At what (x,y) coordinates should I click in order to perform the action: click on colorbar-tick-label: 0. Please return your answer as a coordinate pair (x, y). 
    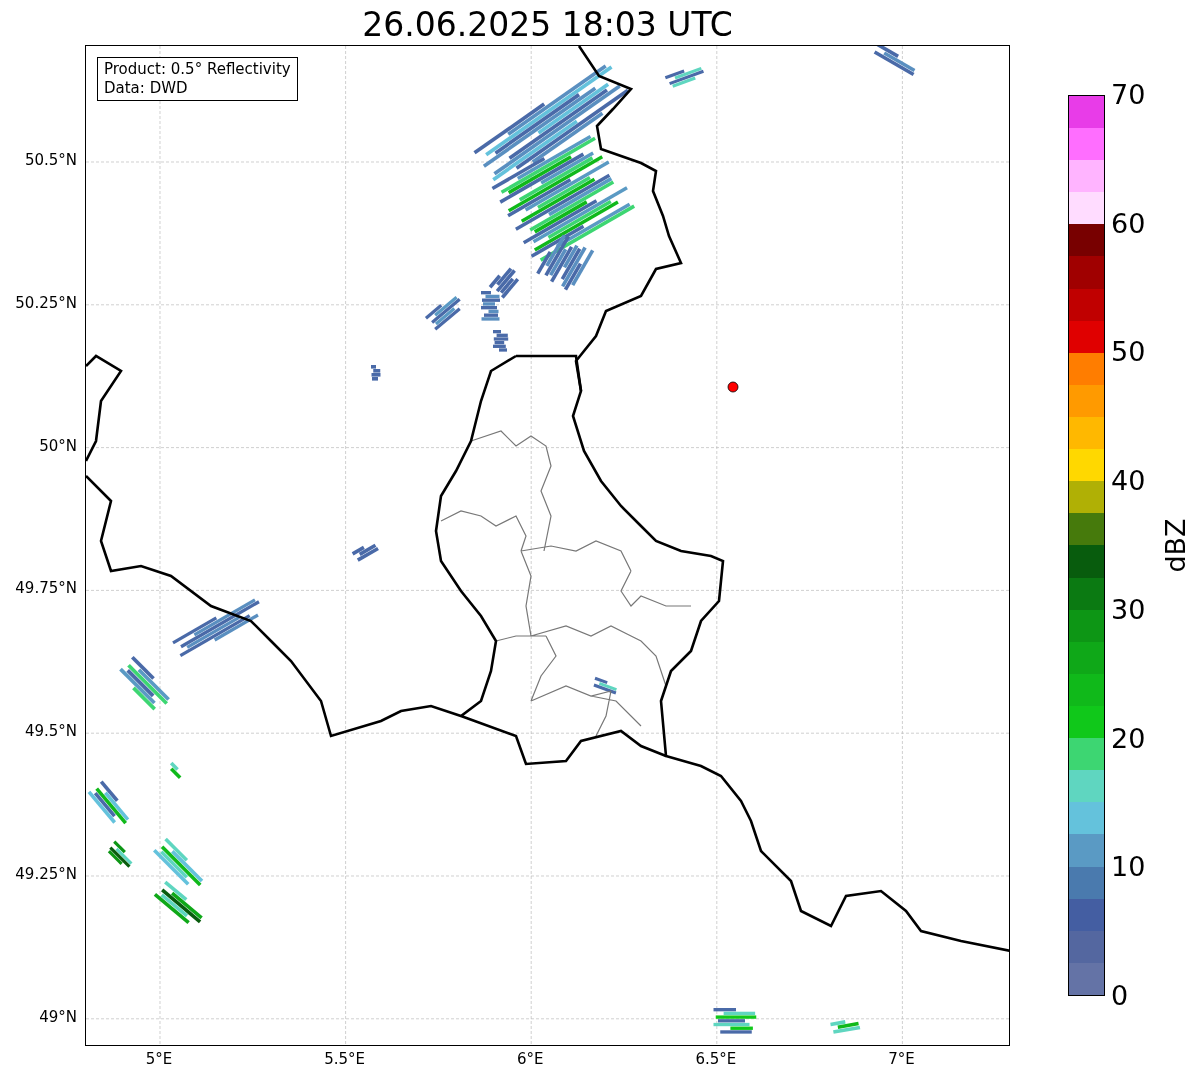
    Looking at the image, I should click on (1120, 995).